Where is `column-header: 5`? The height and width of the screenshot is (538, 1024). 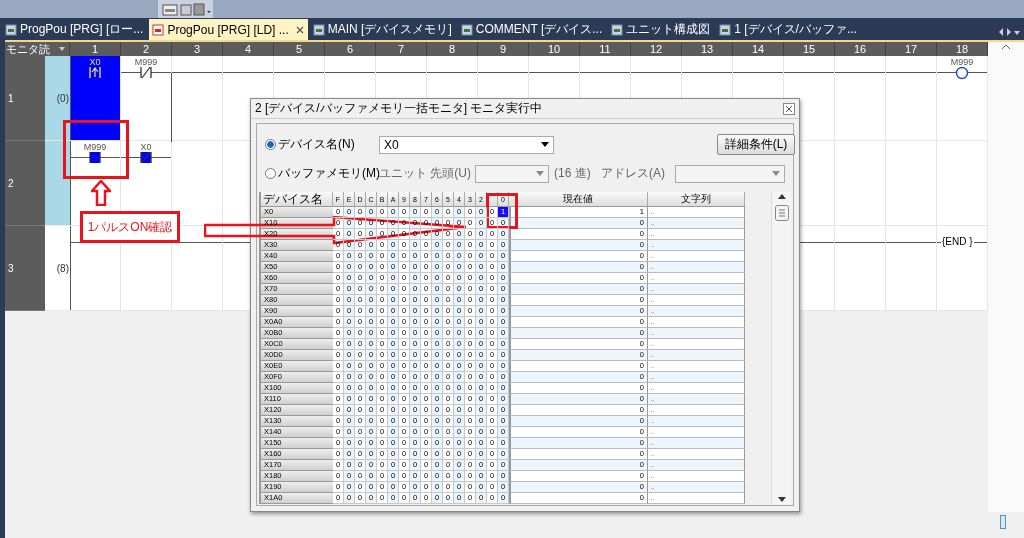
column-header: 5 is located at coordinates (299, 49).